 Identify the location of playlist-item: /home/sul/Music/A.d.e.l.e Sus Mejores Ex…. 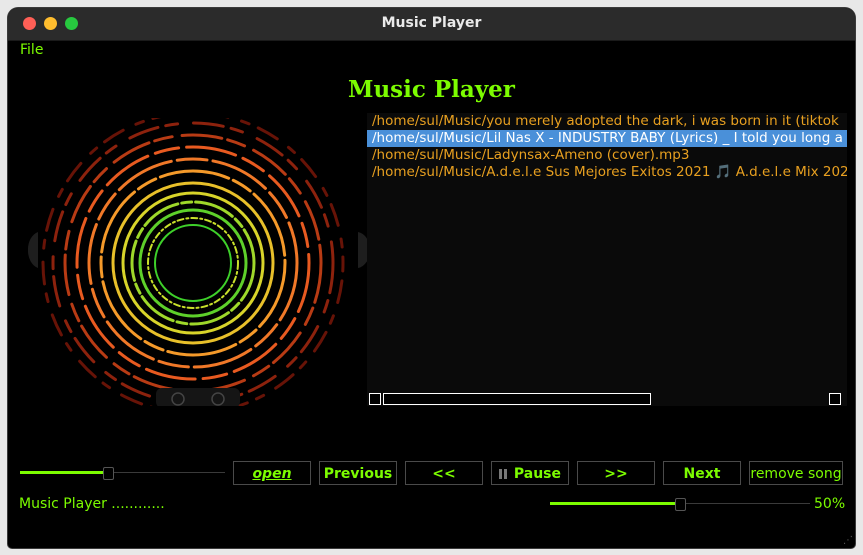
(607, 172).